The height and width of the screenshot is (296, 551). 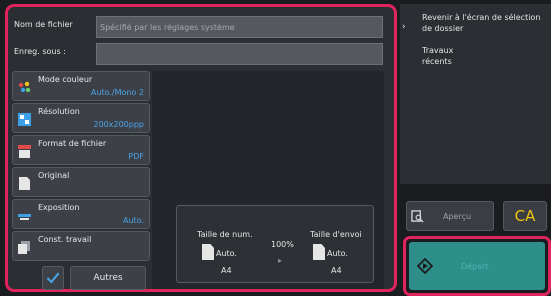 I want to click on menu-item-resolution: Résolution 200x200ppp, so click(x=81, y=118).